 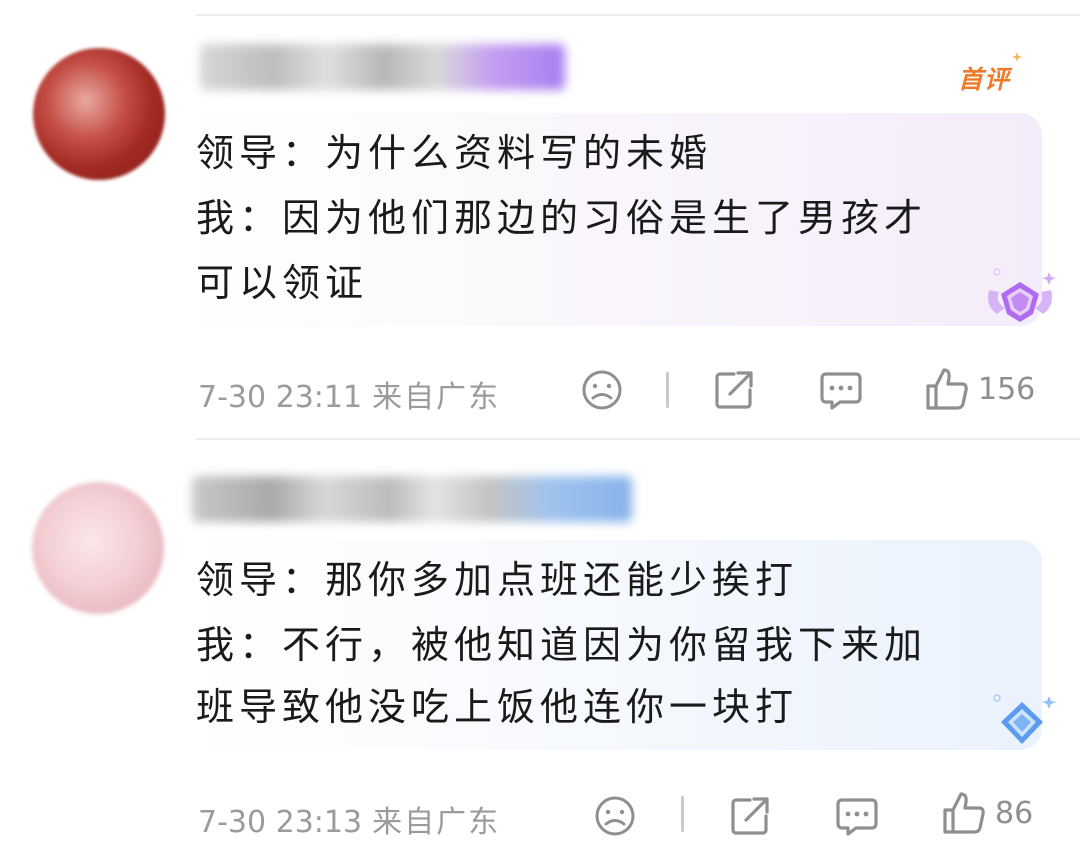 What do you see at coordinates (454, 153) in the screenshot?
I see `comment-text-line: 领导：为什么资料写的未婚` at bounding box center [454, 153].